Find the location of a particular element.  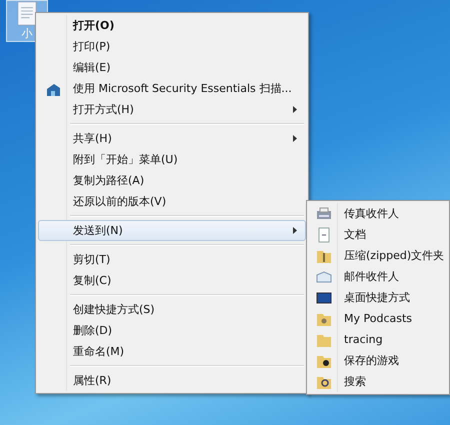

menu-item: 属性(R) is located at coordinates (172, 380).